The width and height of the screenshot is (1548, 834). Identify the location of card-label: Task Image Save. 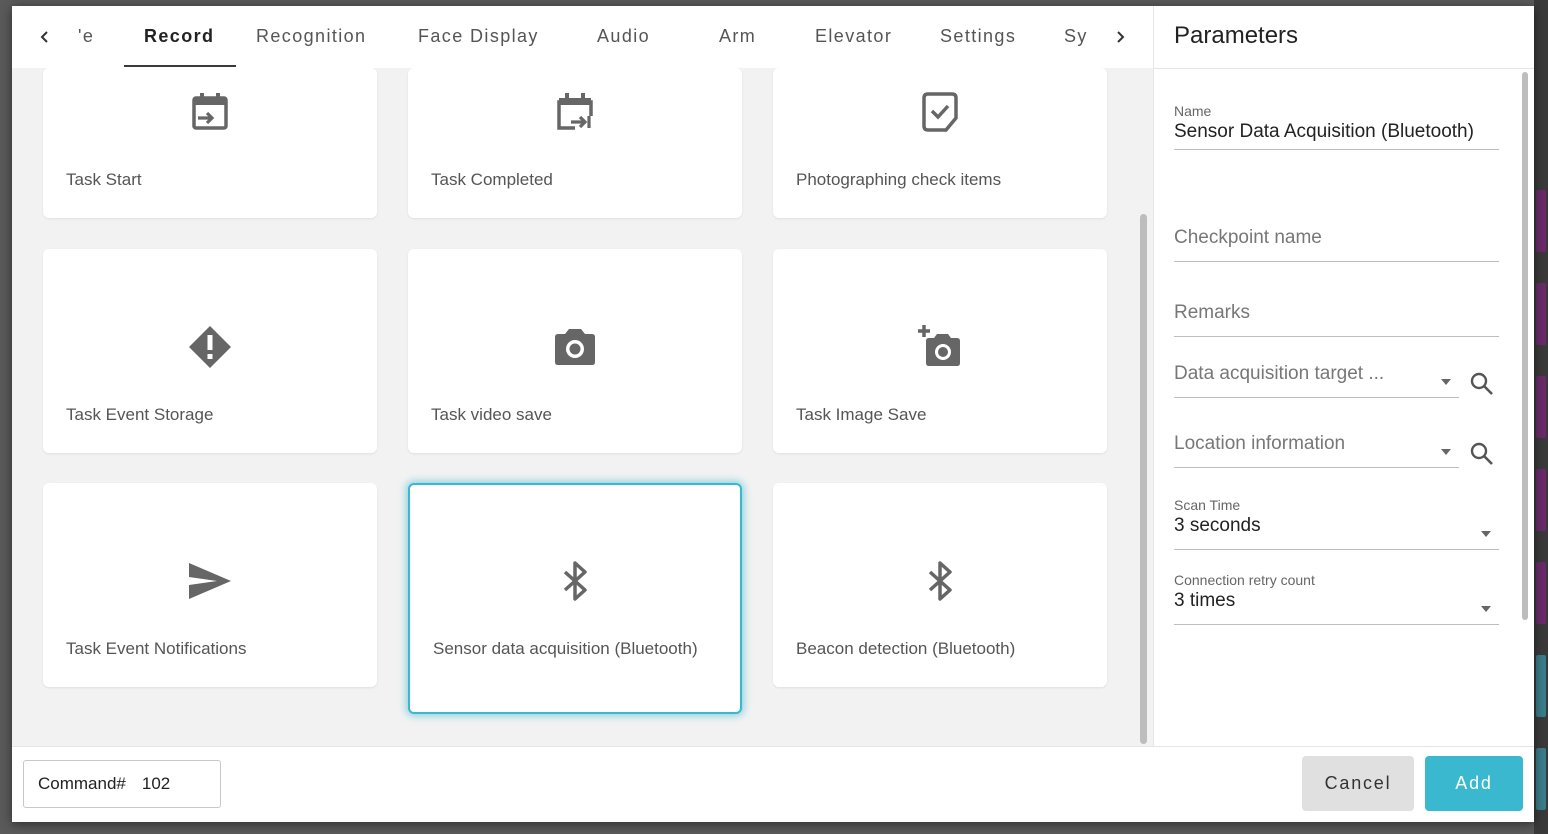
(861, 414).